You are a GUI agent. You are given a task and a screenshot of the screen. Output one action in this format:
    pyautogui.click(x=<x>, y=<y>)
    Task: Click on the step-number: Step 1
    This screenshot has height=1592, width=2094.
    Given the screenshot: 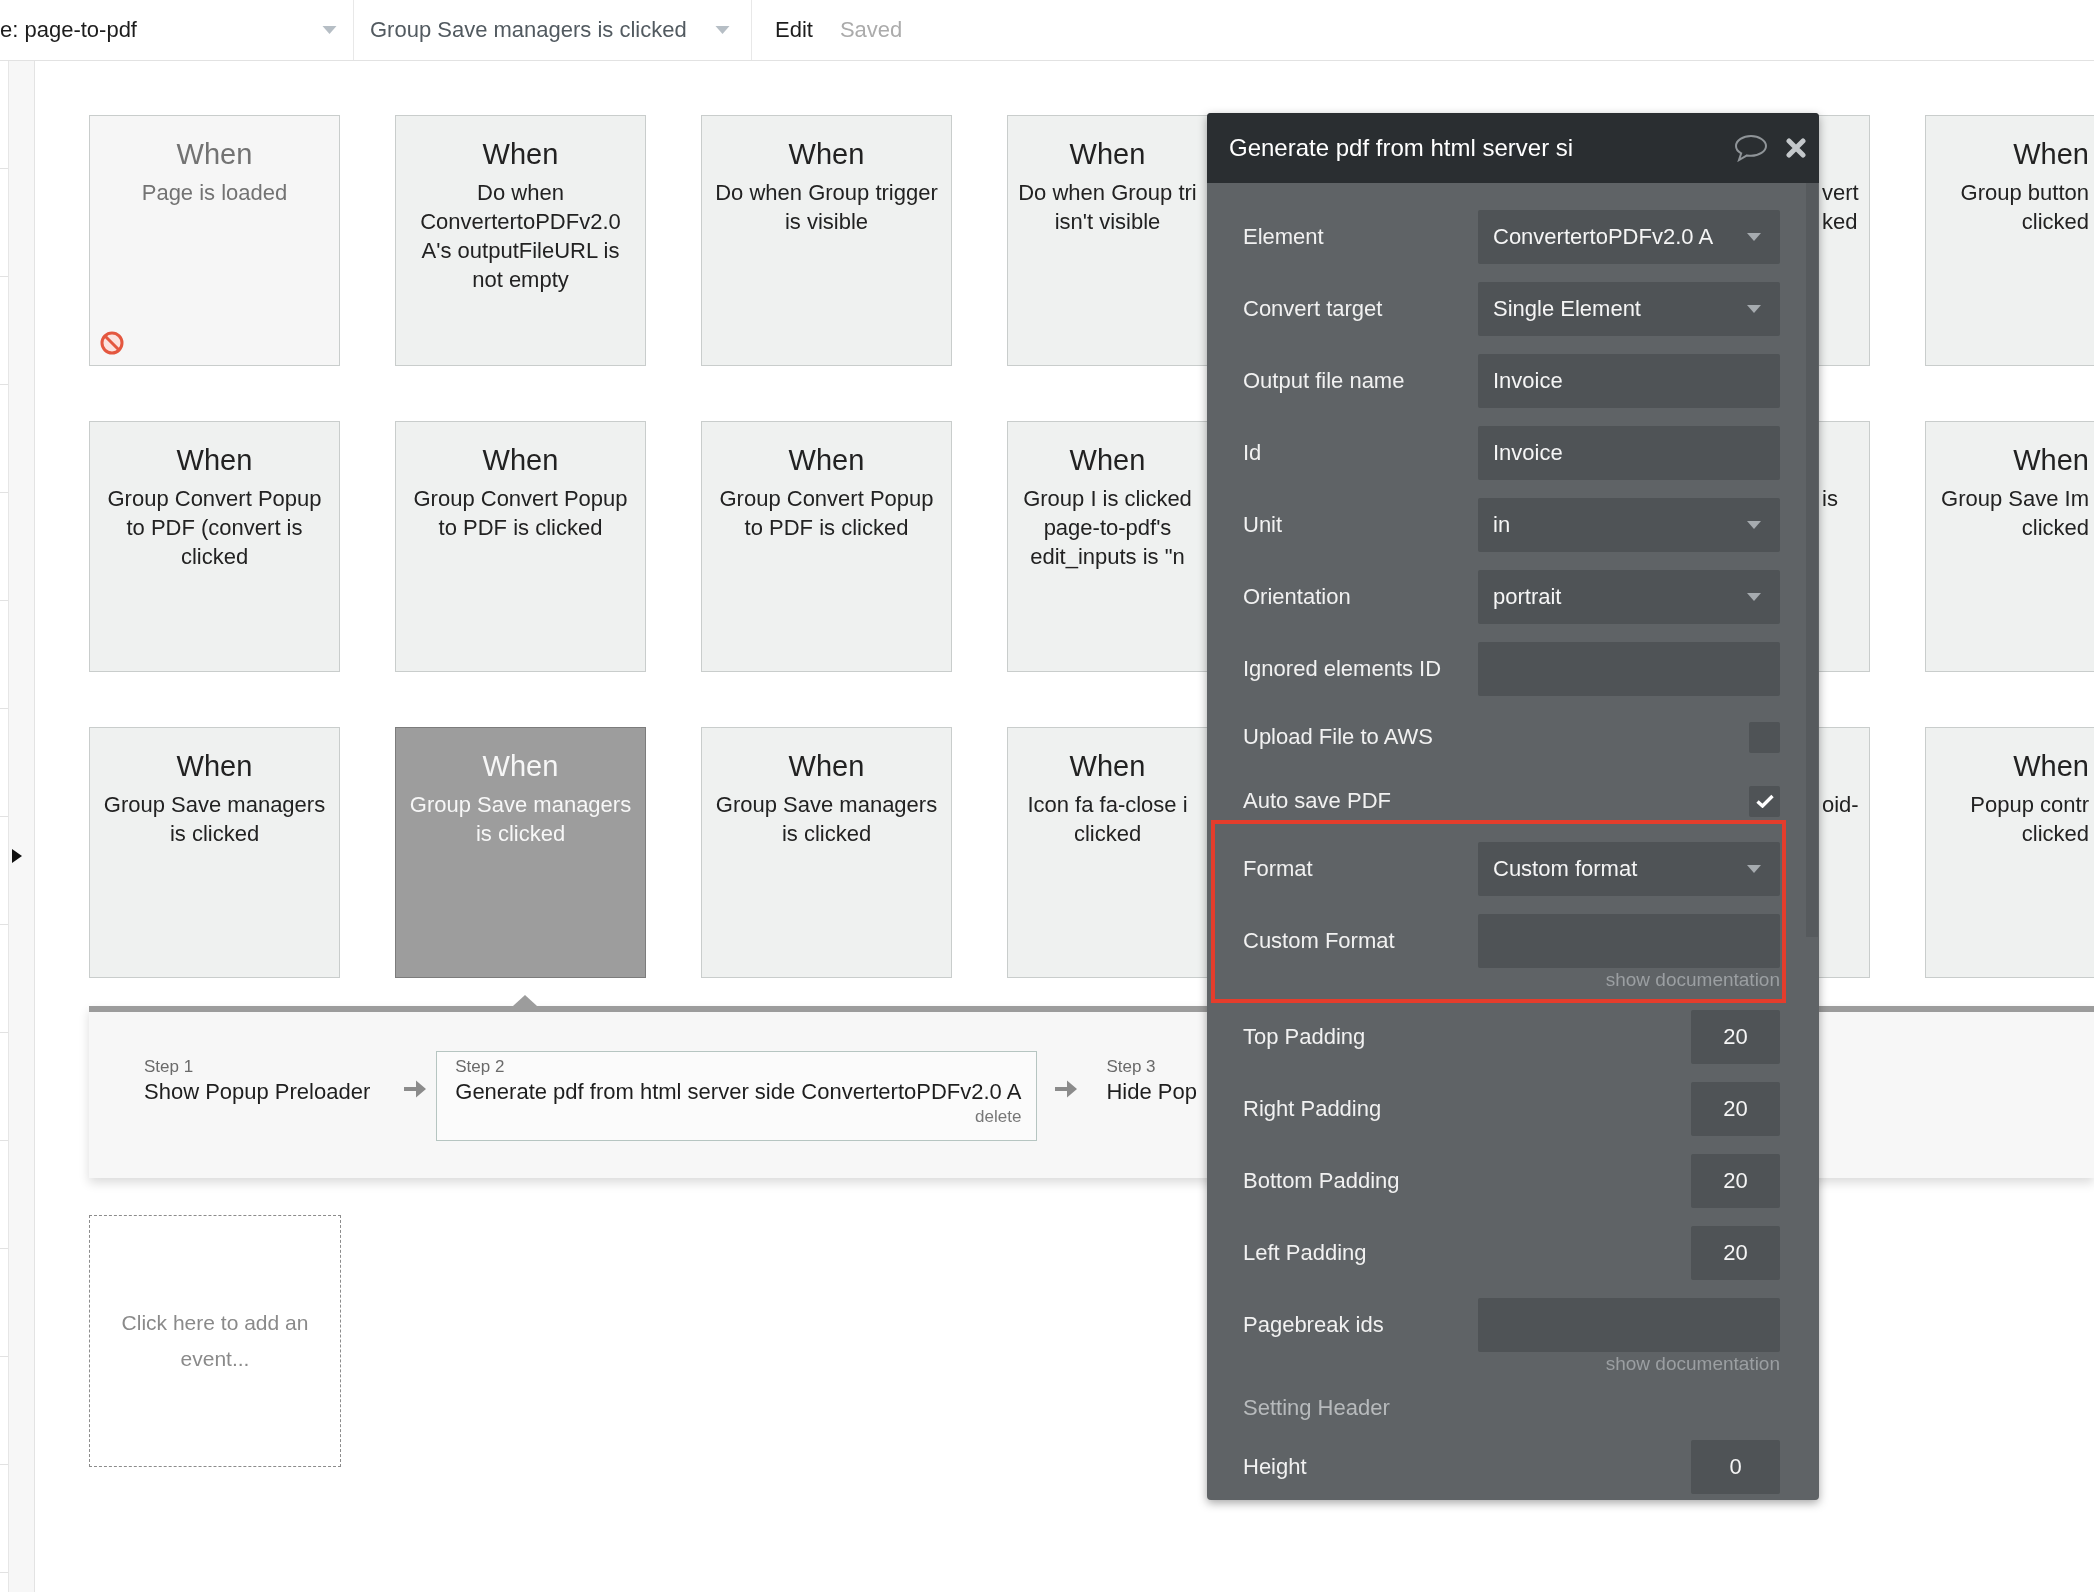 What is the action you would take?
    pyautogui.click(x=169, y=1067)
    